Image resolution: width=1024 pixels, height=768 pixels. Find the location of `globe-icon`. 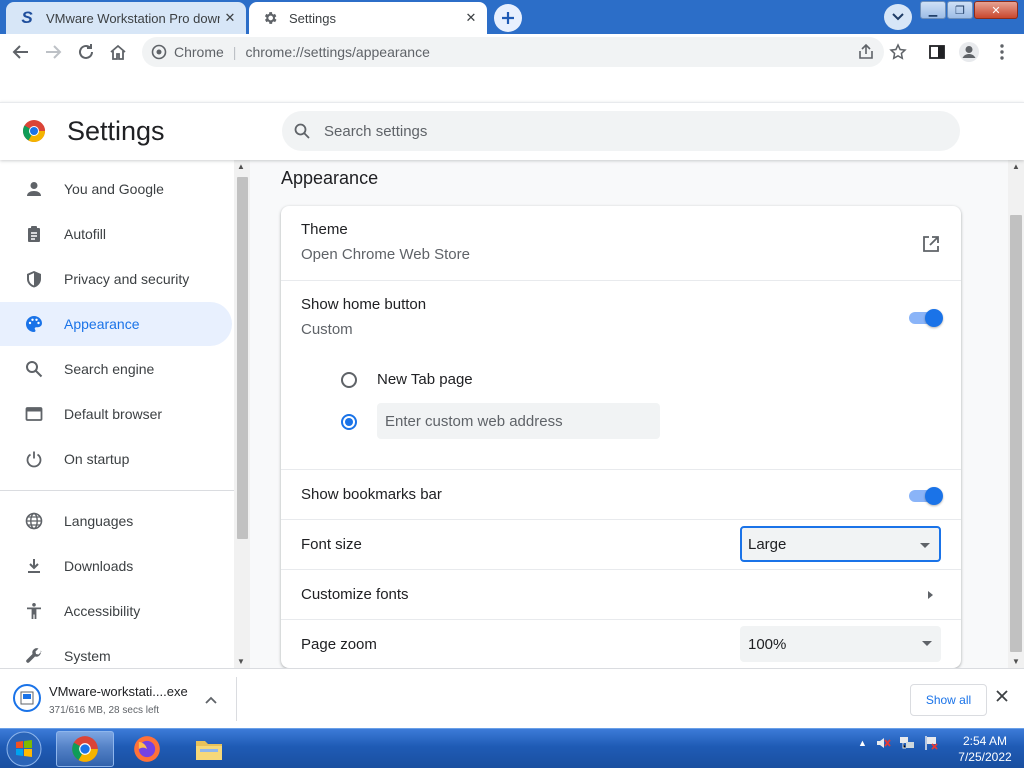

globe-icon is located at coordinates (34, 521).